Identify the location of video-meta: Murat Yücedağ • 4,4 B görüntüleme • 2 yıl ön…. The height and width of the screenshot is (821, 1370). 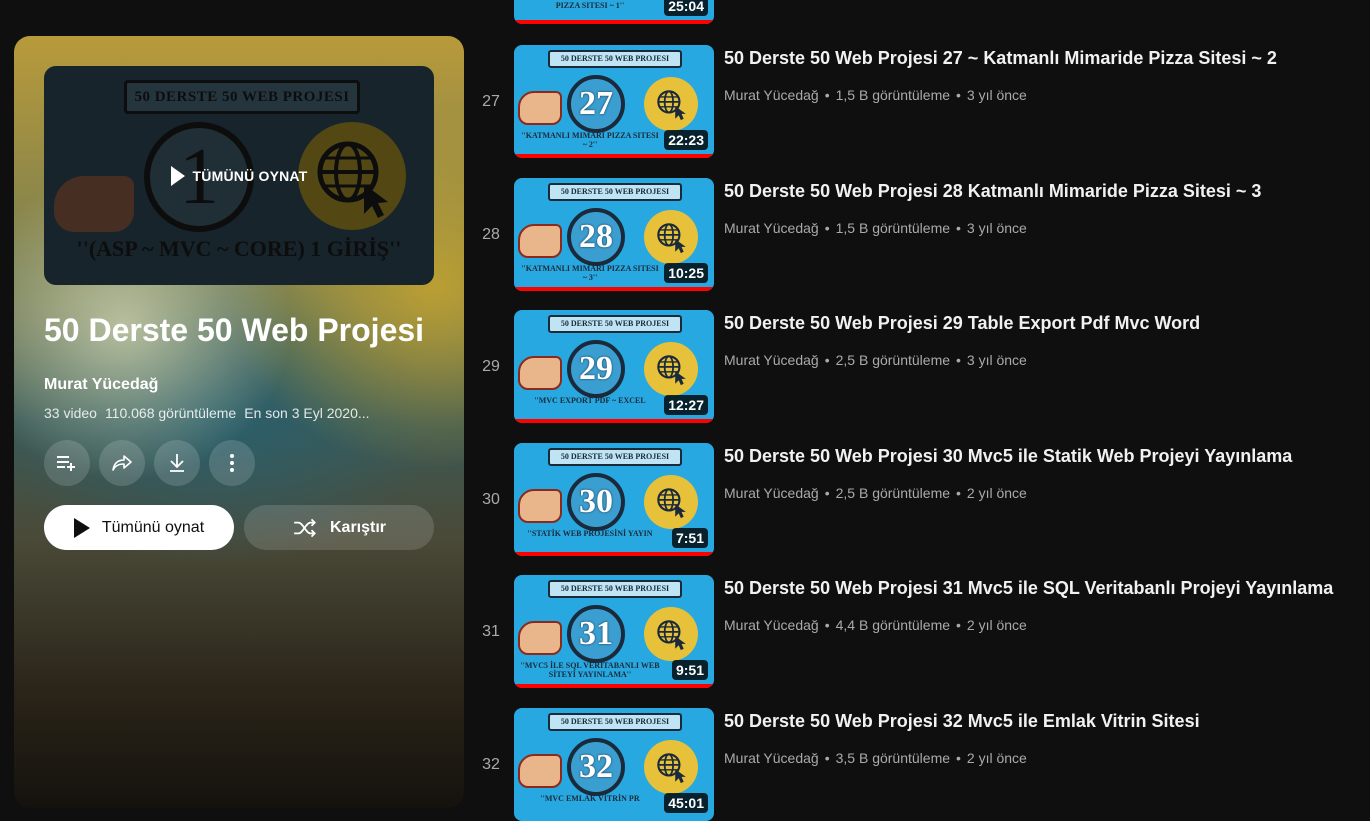
(875, 625).